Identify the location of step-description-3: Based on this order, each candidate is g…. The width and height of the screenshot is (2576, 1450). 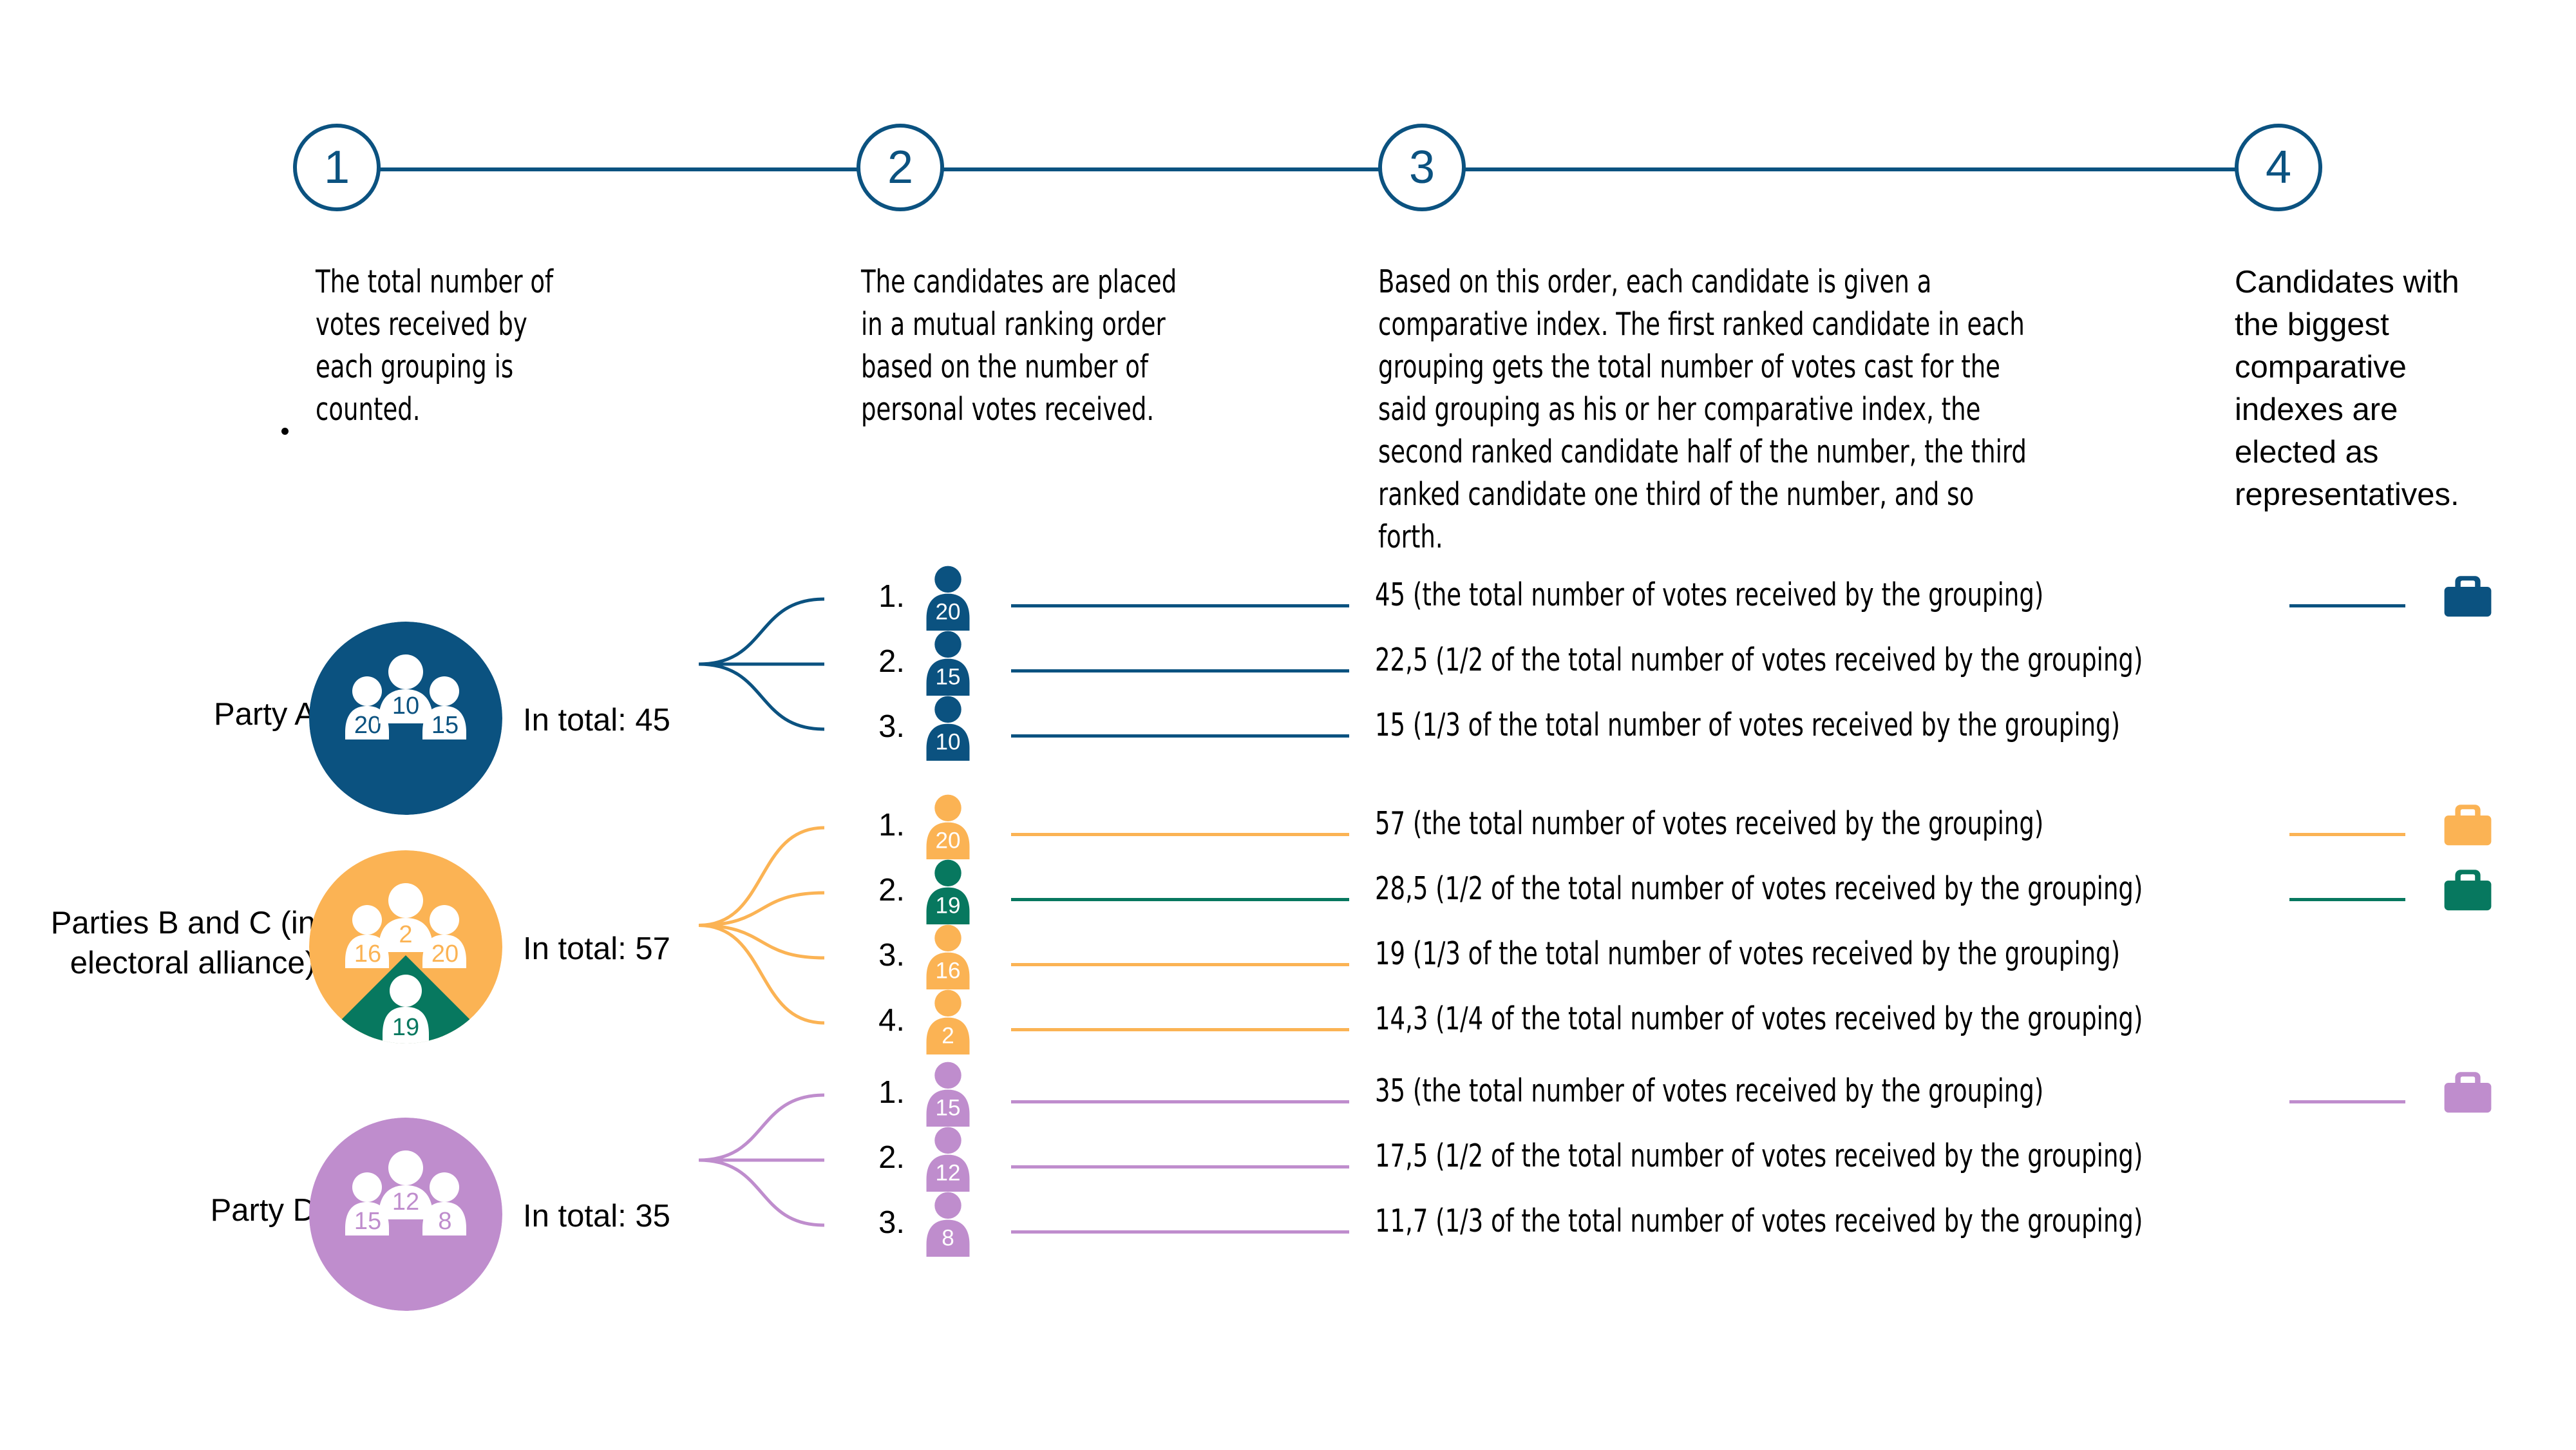
(1702, 409).